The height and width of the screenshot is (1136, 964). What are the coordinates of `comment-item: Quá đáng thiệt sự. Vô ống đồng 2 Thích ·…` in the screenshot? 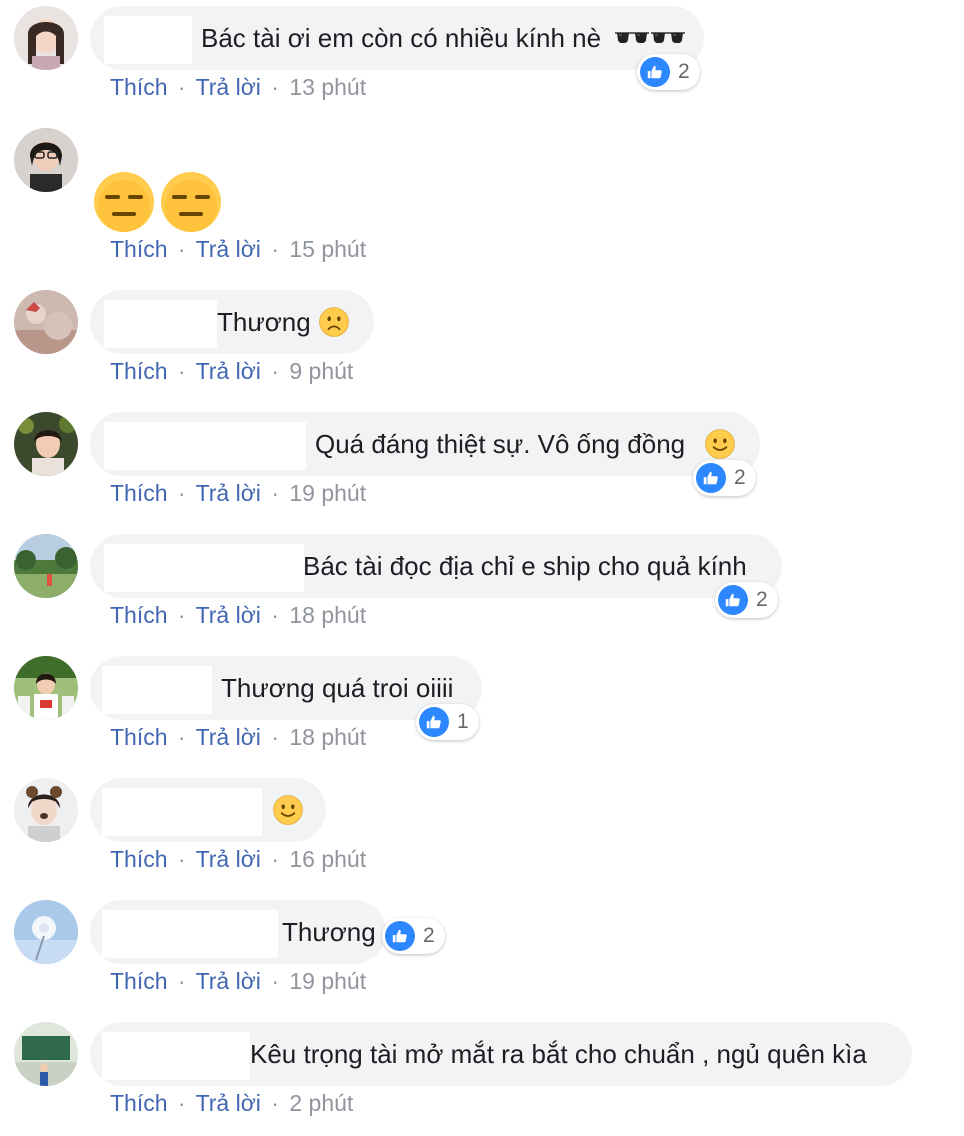 It's located at (482, 466).